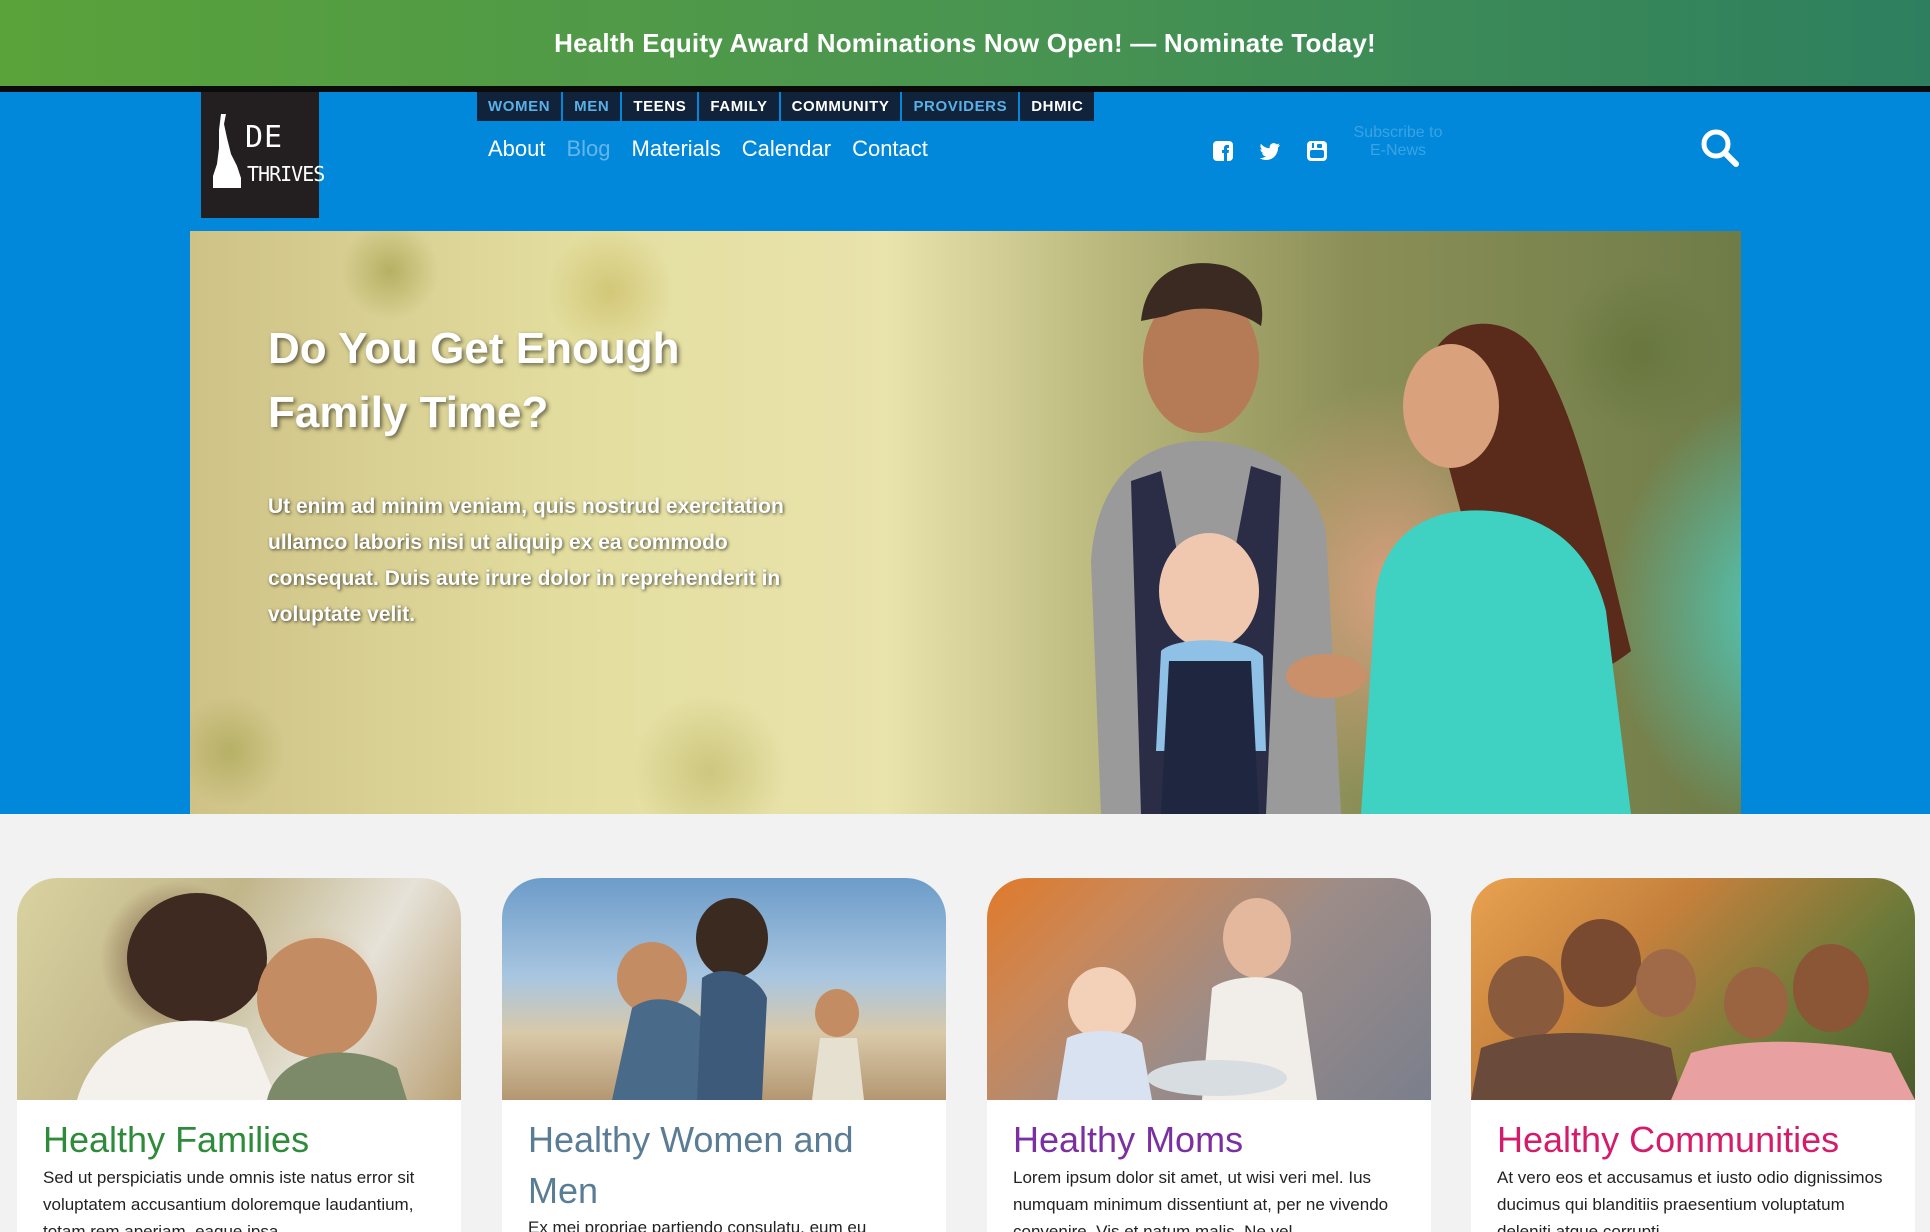 Image resolution: width=1930 pixels, height=1232 pixels. Describe the element at coordinates (661, 106) in the screenshot. I see `audience-tab-teens: TEENS` at that location.